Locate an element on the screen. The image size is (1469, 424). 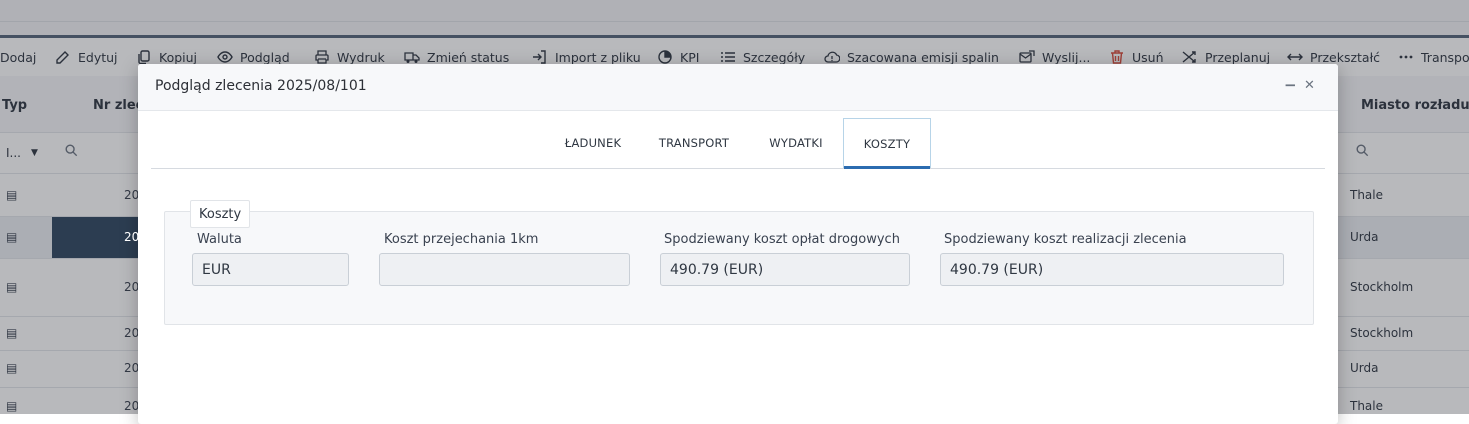
toll-cost-field: 490.79 (EUR) is located at coordinates (785, 269).